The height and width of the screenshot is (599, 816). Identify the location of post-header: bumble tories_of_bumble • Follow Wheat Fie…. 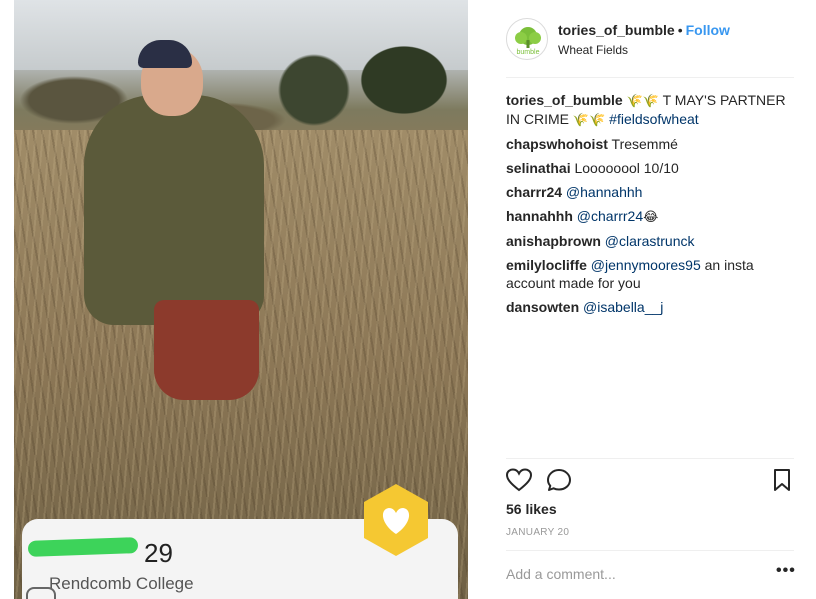
(650, 47).